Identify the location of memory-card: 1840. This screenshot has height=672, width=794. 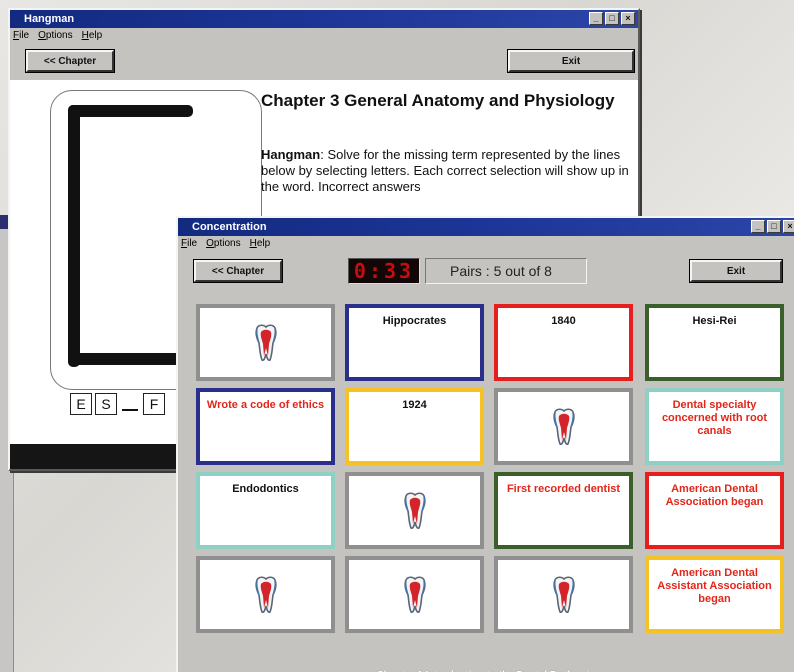
(563, 342).